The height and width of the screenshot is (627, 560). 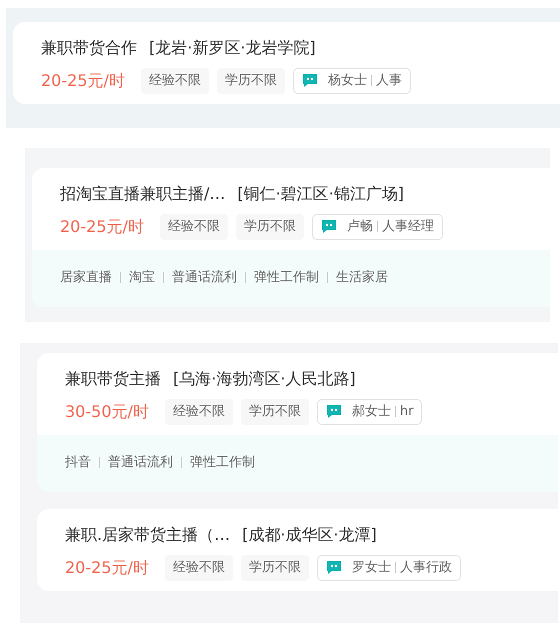 I want to click on job-card: 兼职.居家带货主播（… [成都·成华区·龙潭] 20-25元/时 经验不限 学历不限 罗女士 人事行政, so click(x=297, y=549).